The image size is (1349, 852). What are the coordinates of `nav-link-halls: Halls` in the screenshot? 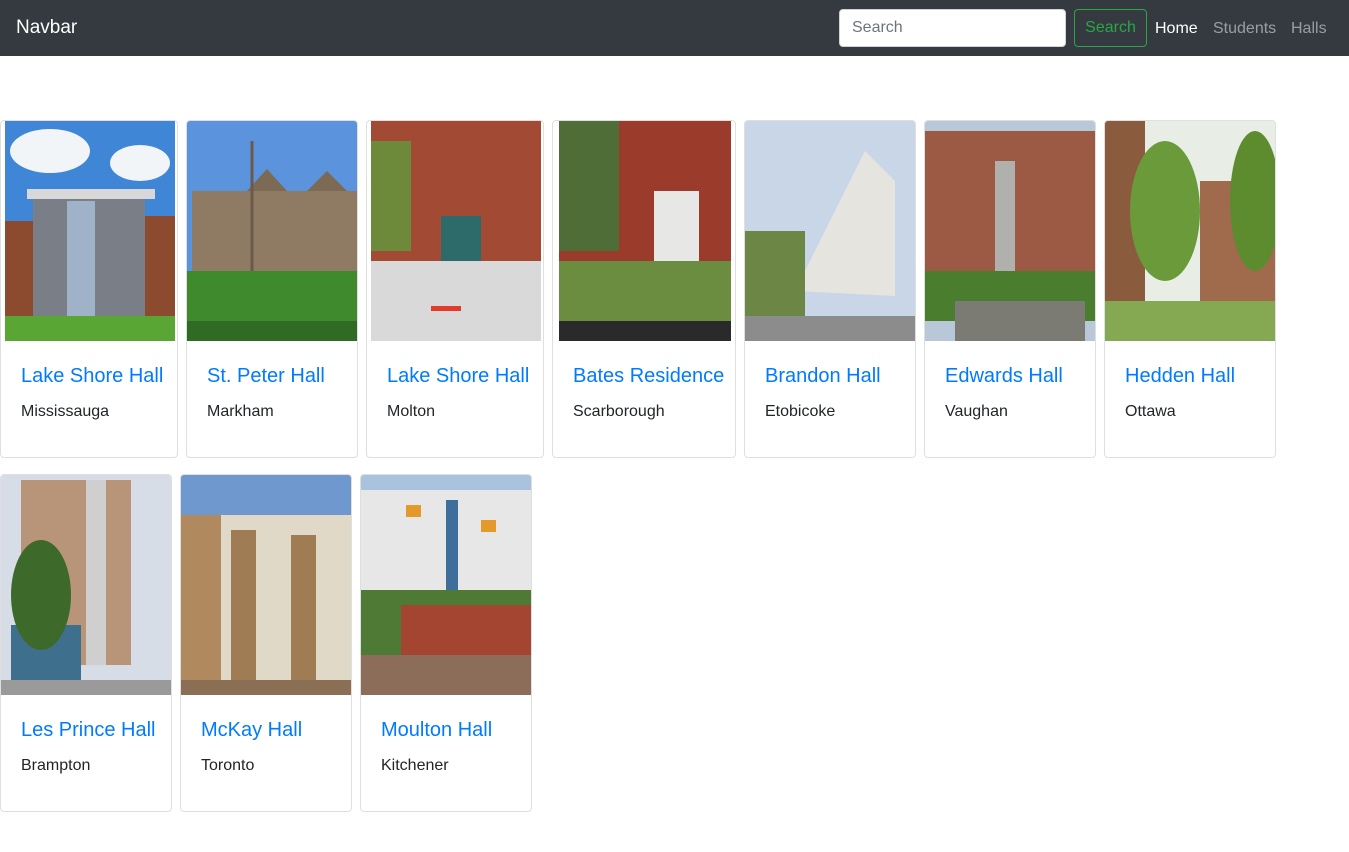 It's located at (1309, 29).